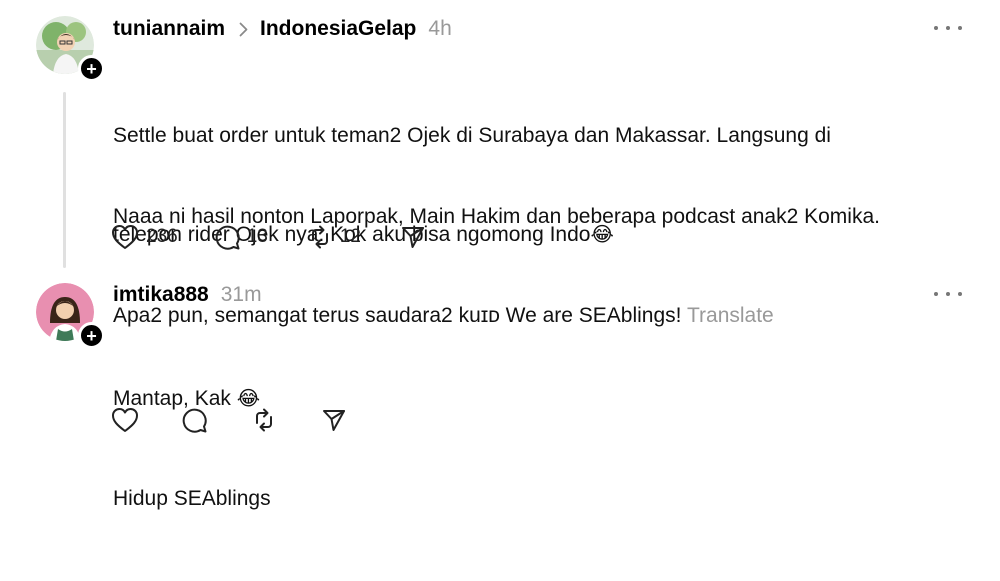 This screenshot has height=581, width=1000. What do you see at coordinates (333, 237) in the screenshot?
I see `repost-button: 12` at bounding box center [333, 237].